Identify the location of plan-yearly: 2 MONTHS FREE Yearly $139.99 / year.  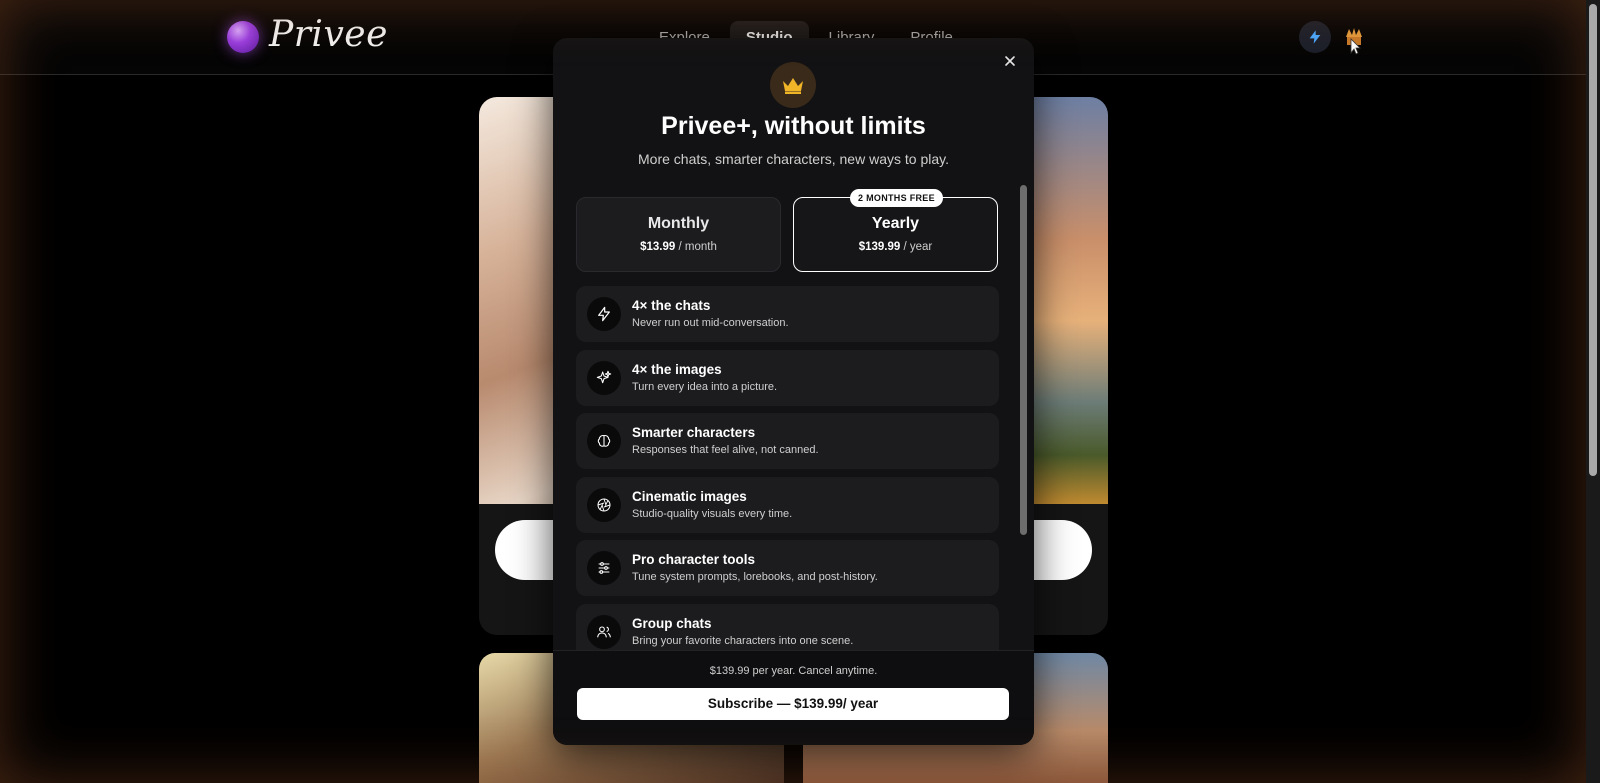
(895, 230).